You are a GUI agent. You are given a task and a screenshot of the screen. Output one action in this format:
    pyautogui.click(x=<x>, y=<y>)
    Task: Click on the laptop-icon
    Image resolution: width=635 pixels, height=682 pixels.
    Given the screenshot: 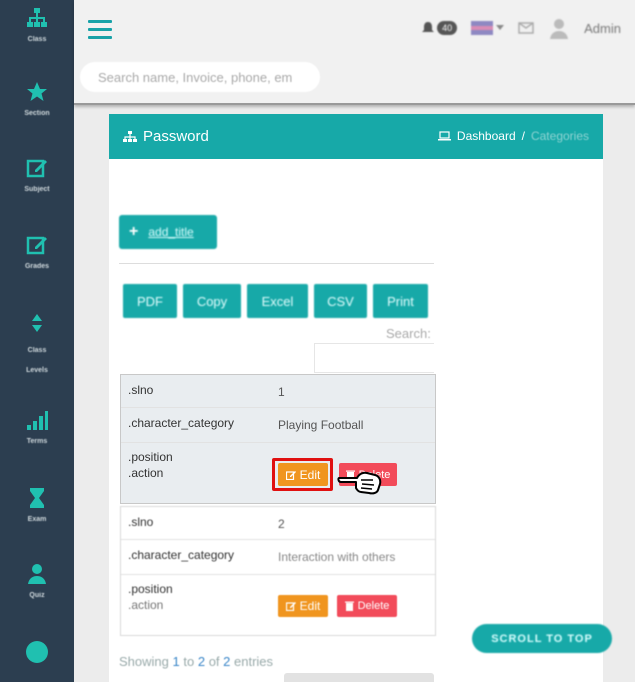 What is the action you would take?
    pyautogui.click(x=444, y=136)
    